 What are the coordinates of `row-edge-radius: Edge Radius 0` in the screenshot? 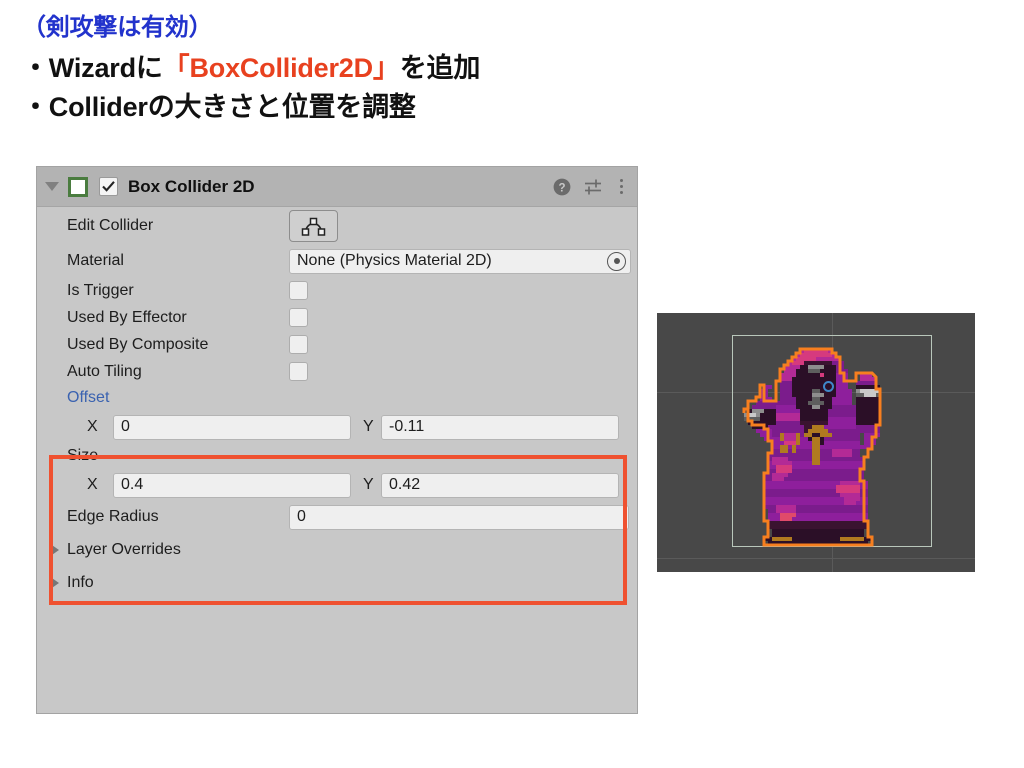 It's located at (337, 517).